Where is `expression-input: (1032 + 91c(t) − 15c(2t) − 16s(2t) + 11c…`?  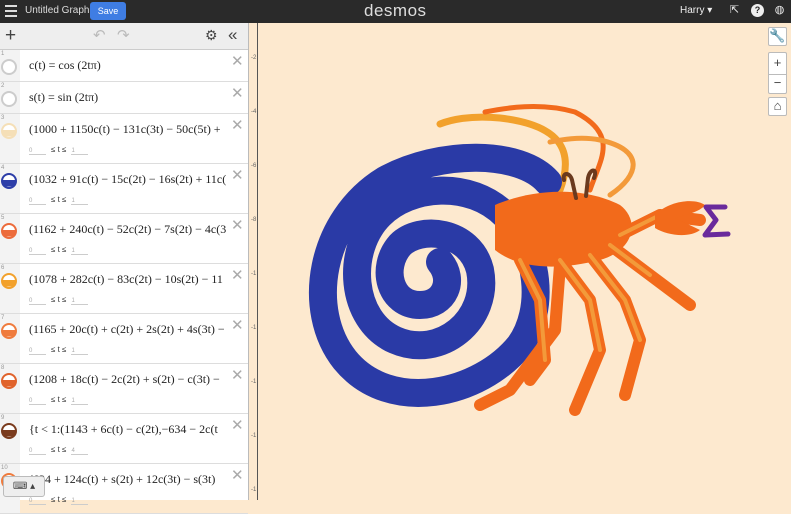
expression-input: (1032 + 91c(t) − 15c(2t) − 16s(2t) + 11c… is located at coordinates (128, 179).